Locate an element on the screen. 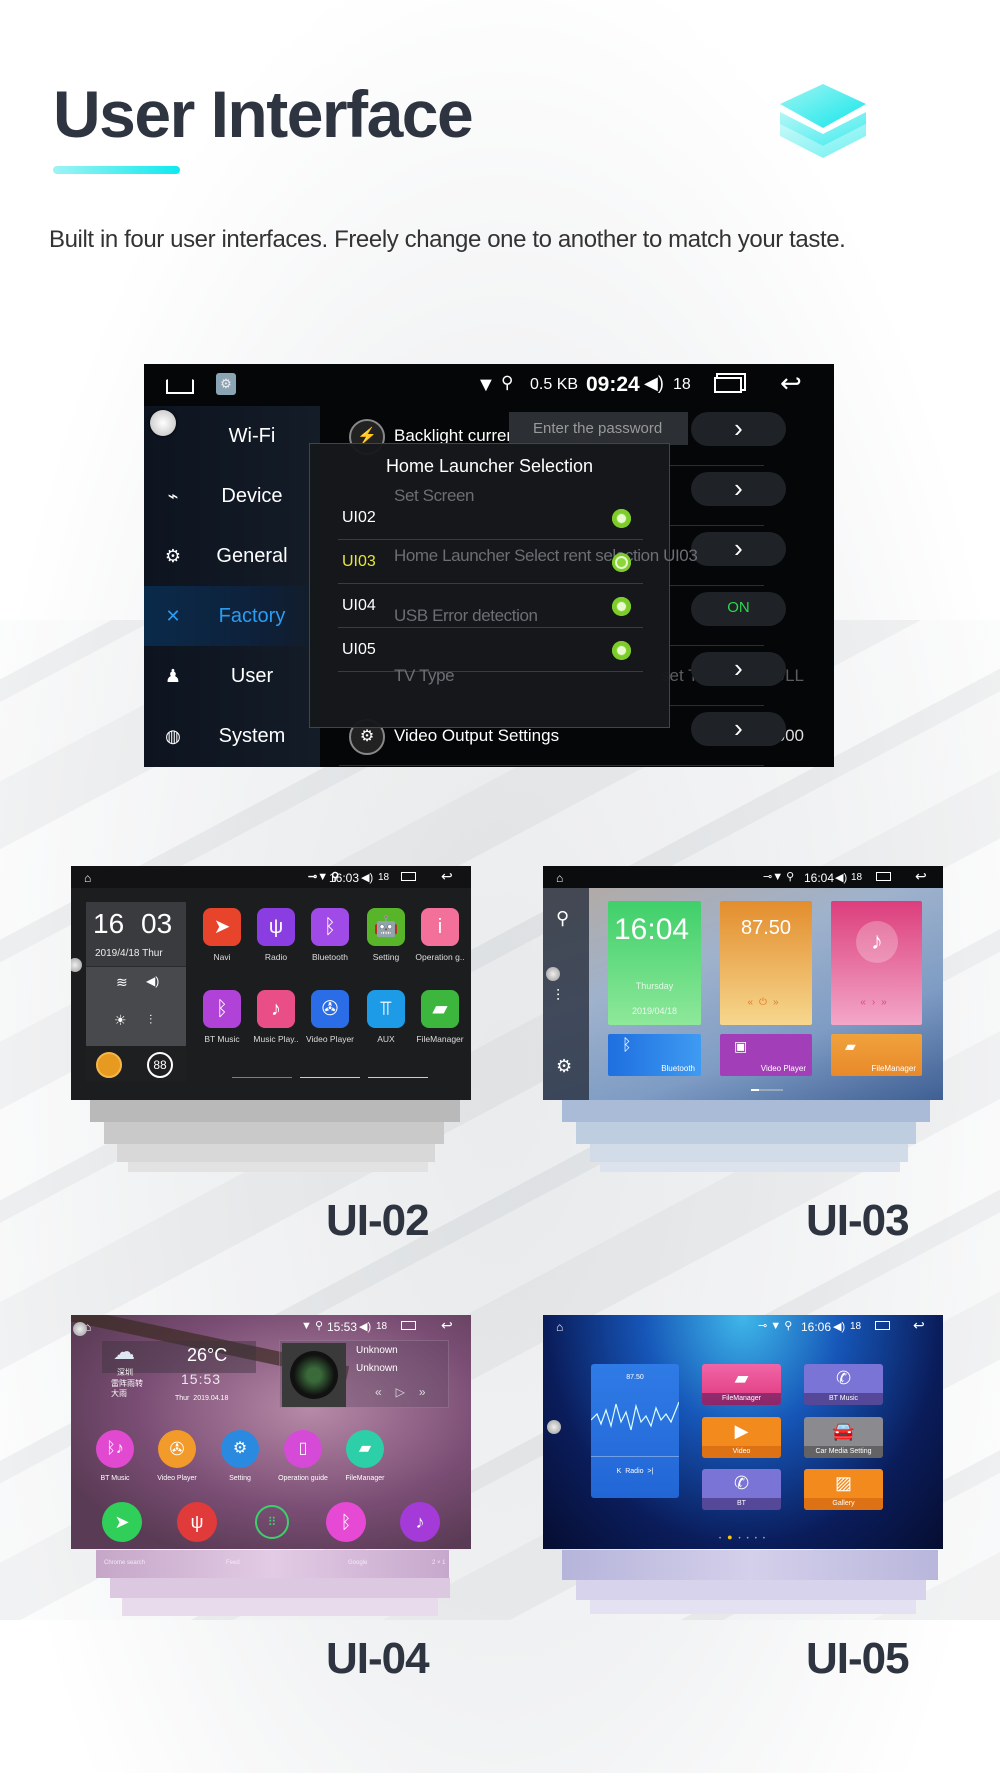  tile-file-manager: ▰ FileManager is located at coordinates (741, 1384).